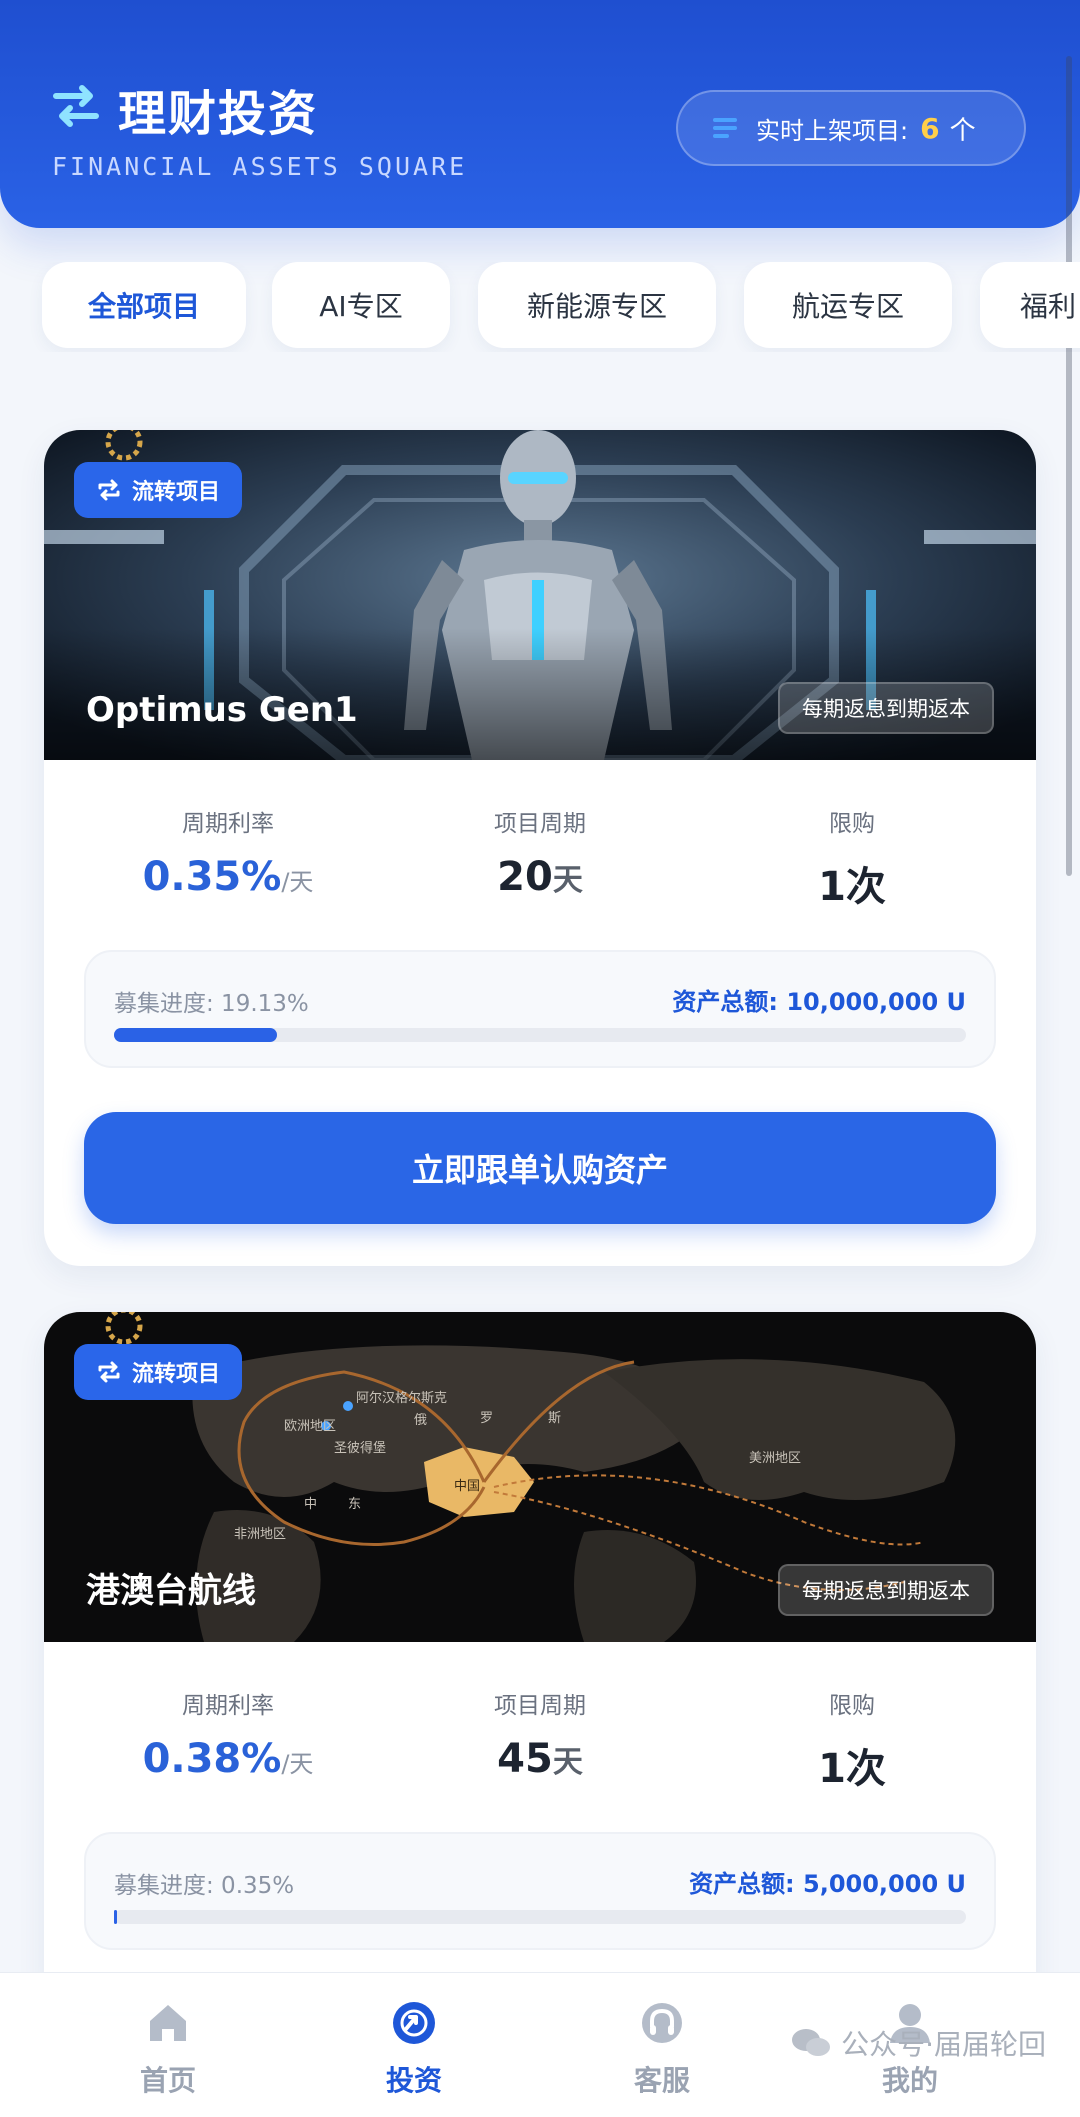  I want to click on watermark: 公众号·届届轮回, so click(918, 2043).